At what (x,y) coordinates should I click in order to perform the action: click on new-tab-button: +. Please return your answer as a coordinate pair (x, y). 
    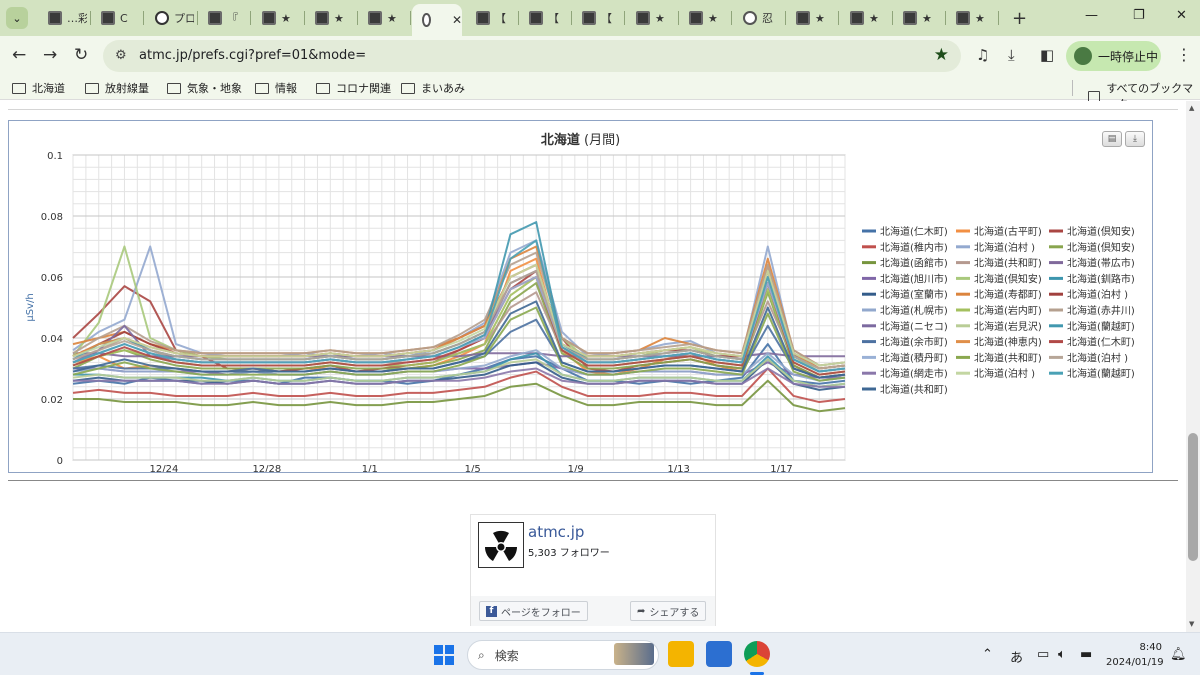
    Looking at the image, I should click on (1019, 18).